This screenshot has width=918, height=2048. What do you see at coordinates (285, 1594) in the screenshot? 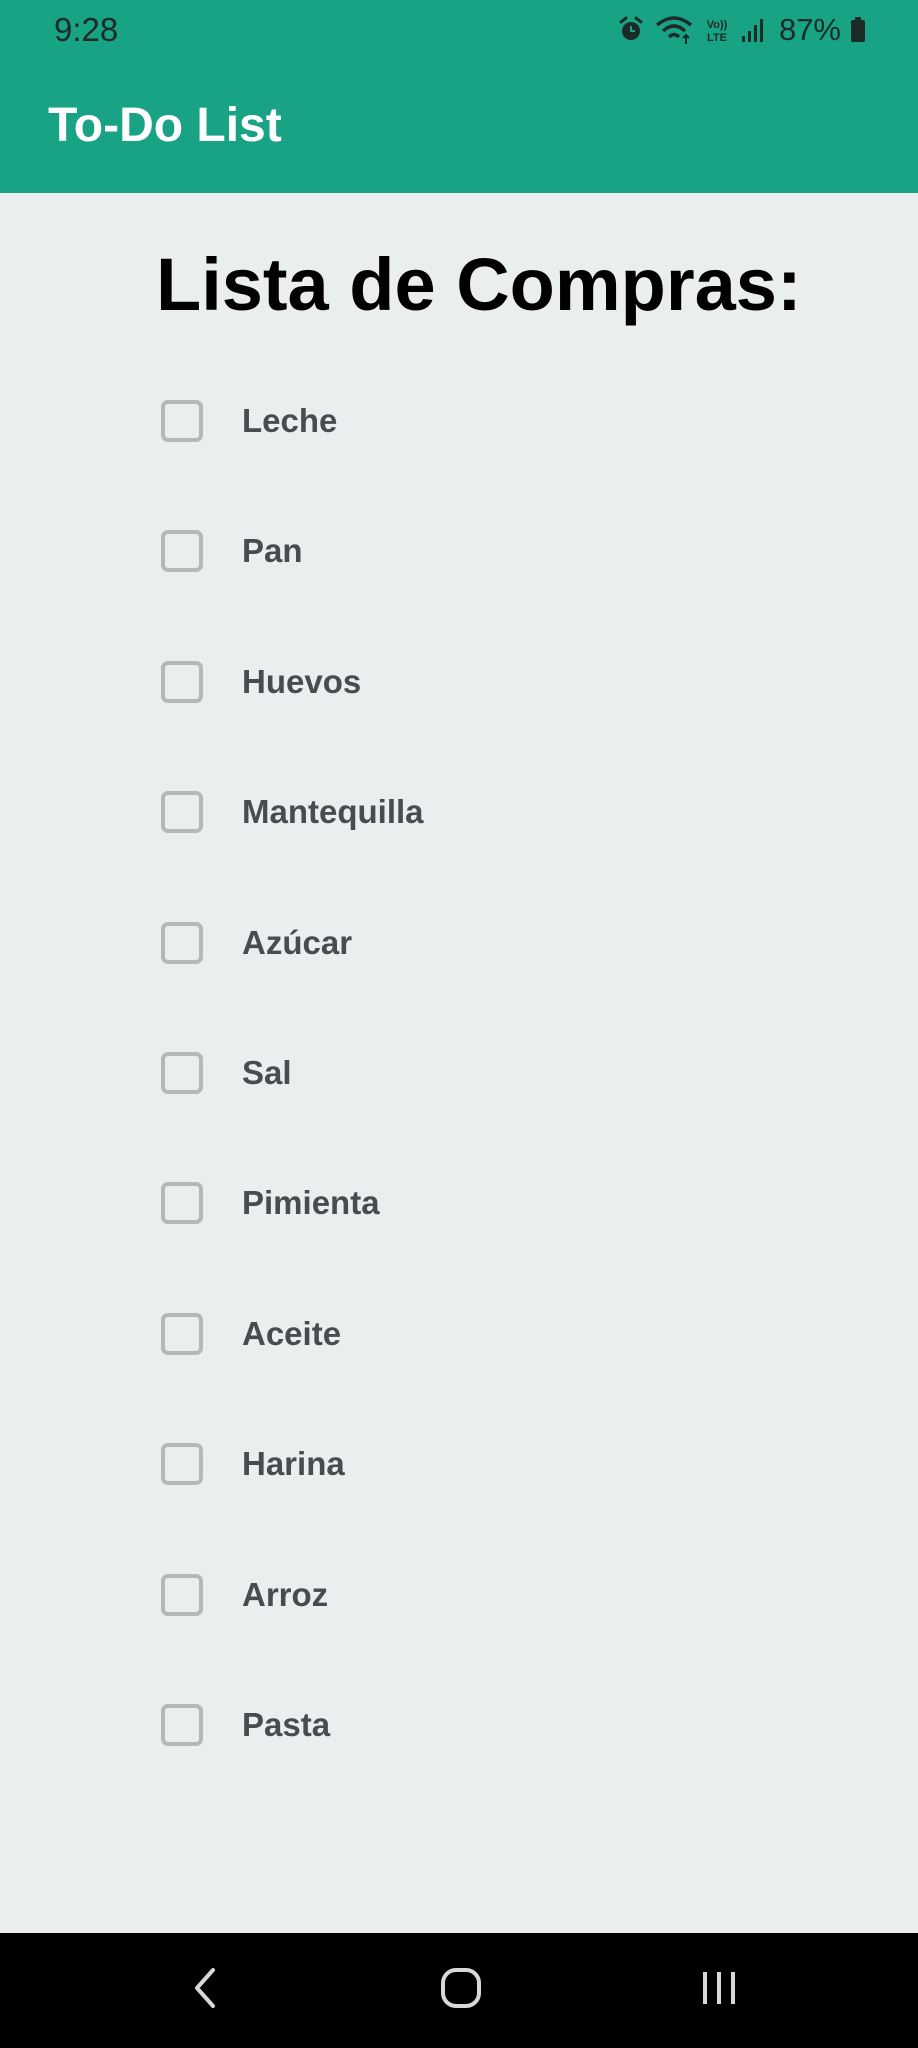
I see `item-label: Arroz` at bounding box center [285, 1594].